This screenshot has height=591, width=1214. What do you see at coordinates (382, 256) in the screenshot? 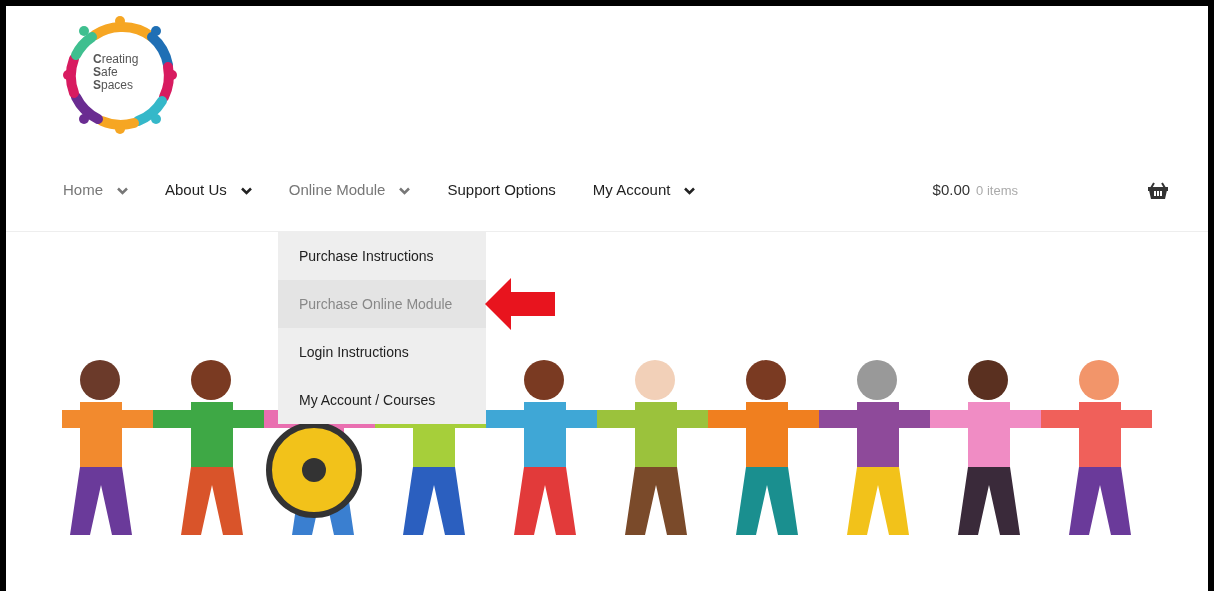
I see `dropdown-item: Purchase Instructions` at bounding box center [382, 256].